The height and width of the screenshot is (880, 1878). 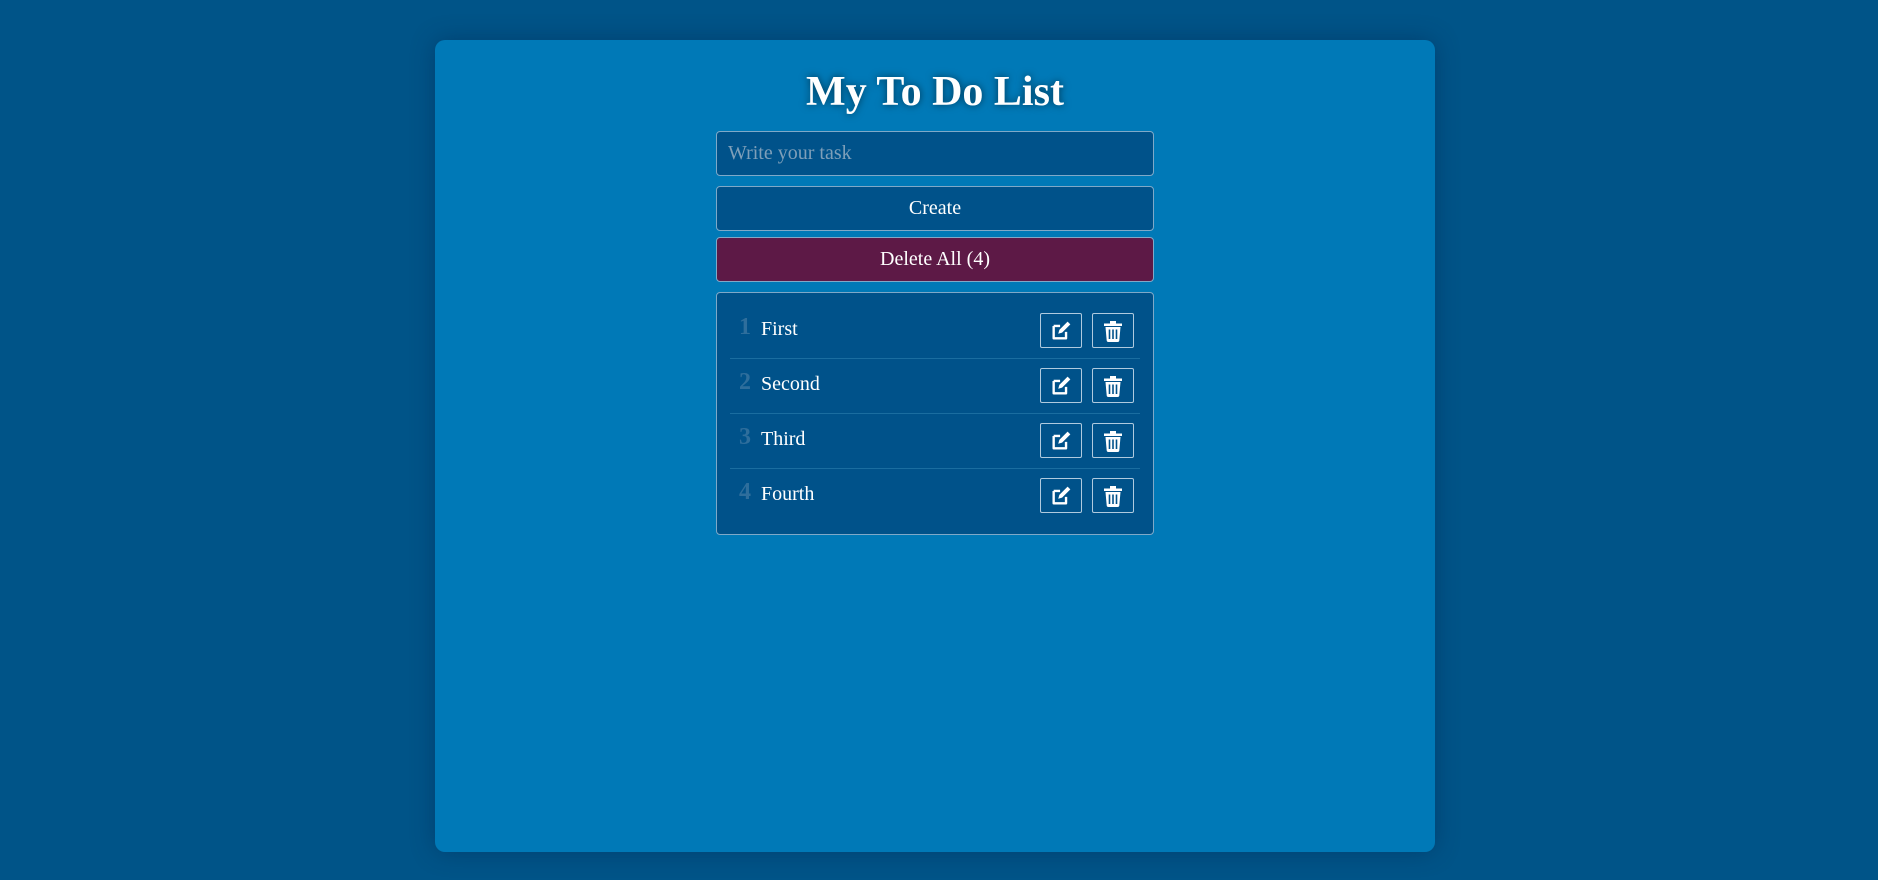 I want to click on task-number: 2, so click(x=745, y=382).